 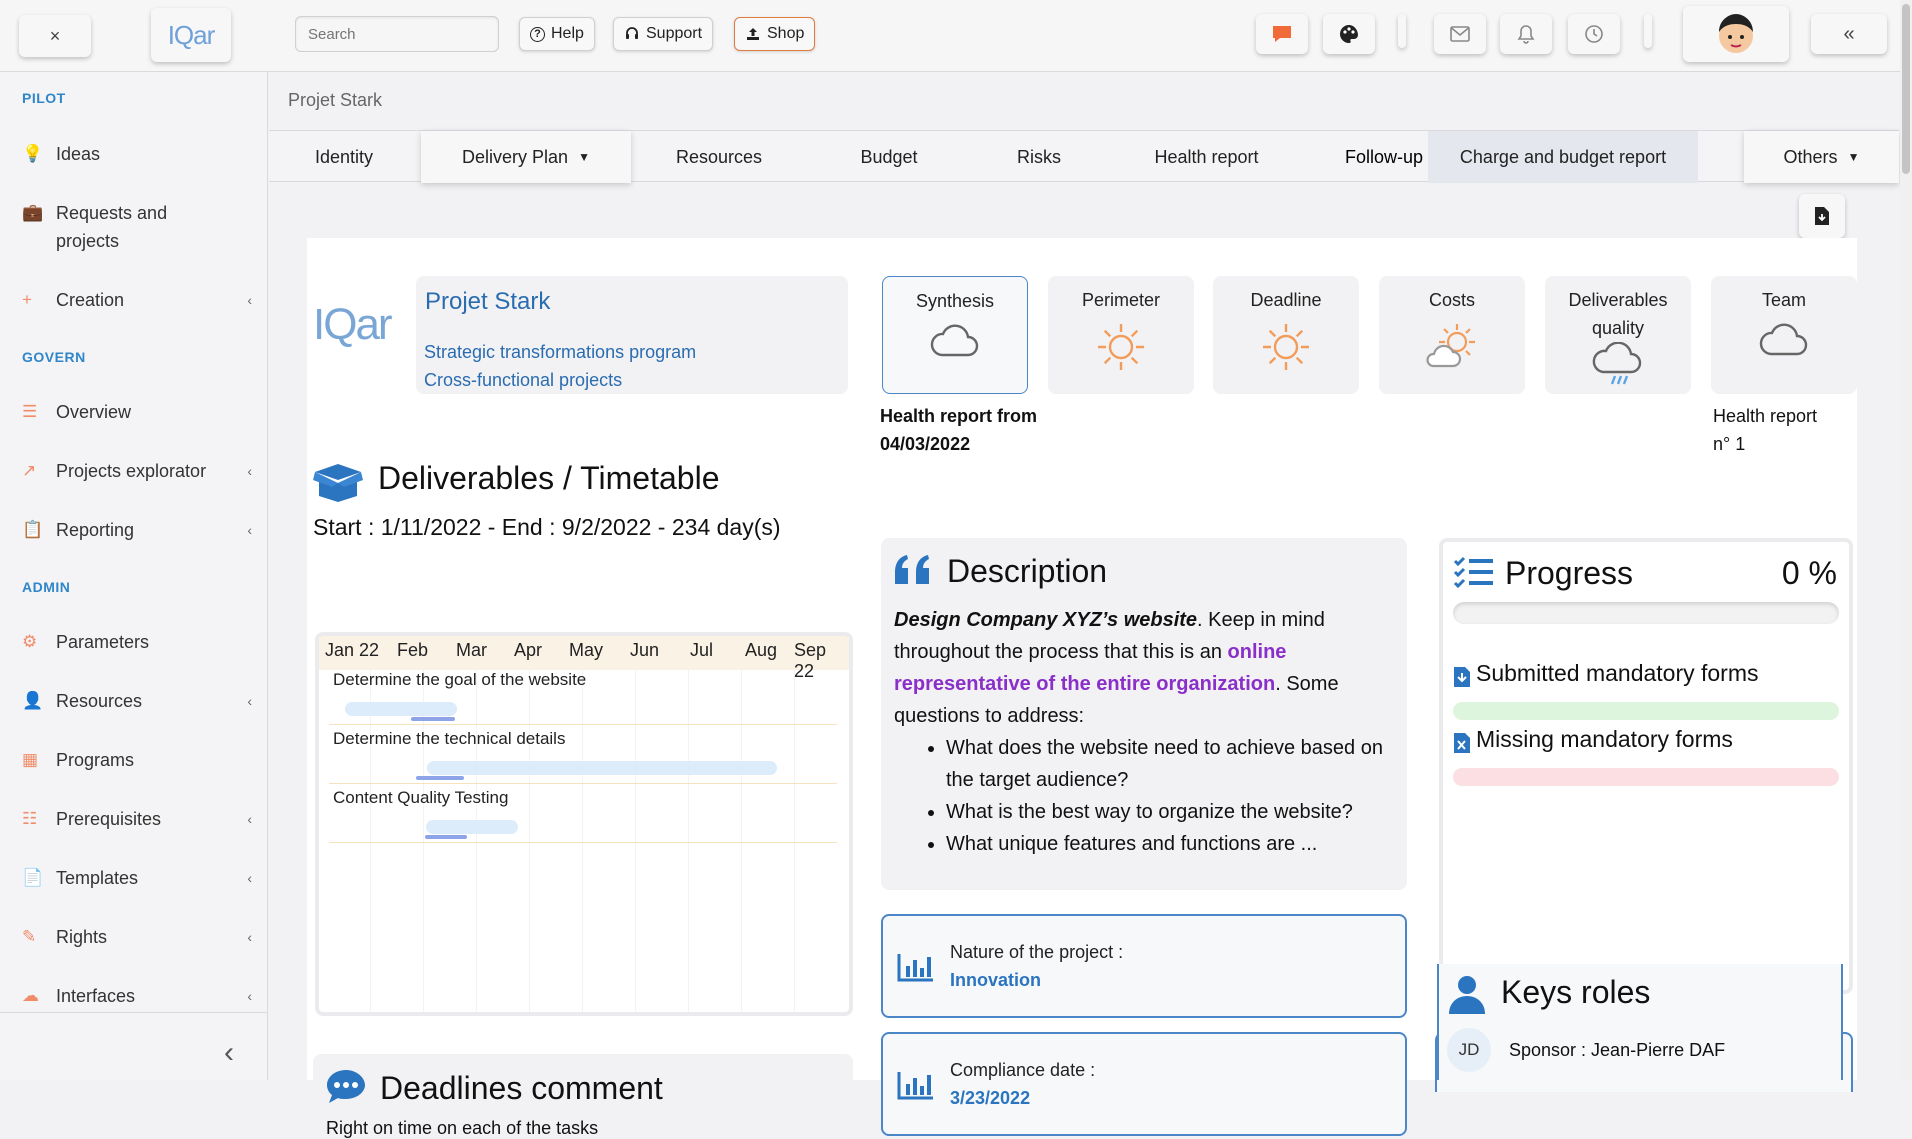 What do you see at coordinates (1809, 573) in the screenshot?
I see `progress-value: 0 %` at bounding box center [1809, 573].